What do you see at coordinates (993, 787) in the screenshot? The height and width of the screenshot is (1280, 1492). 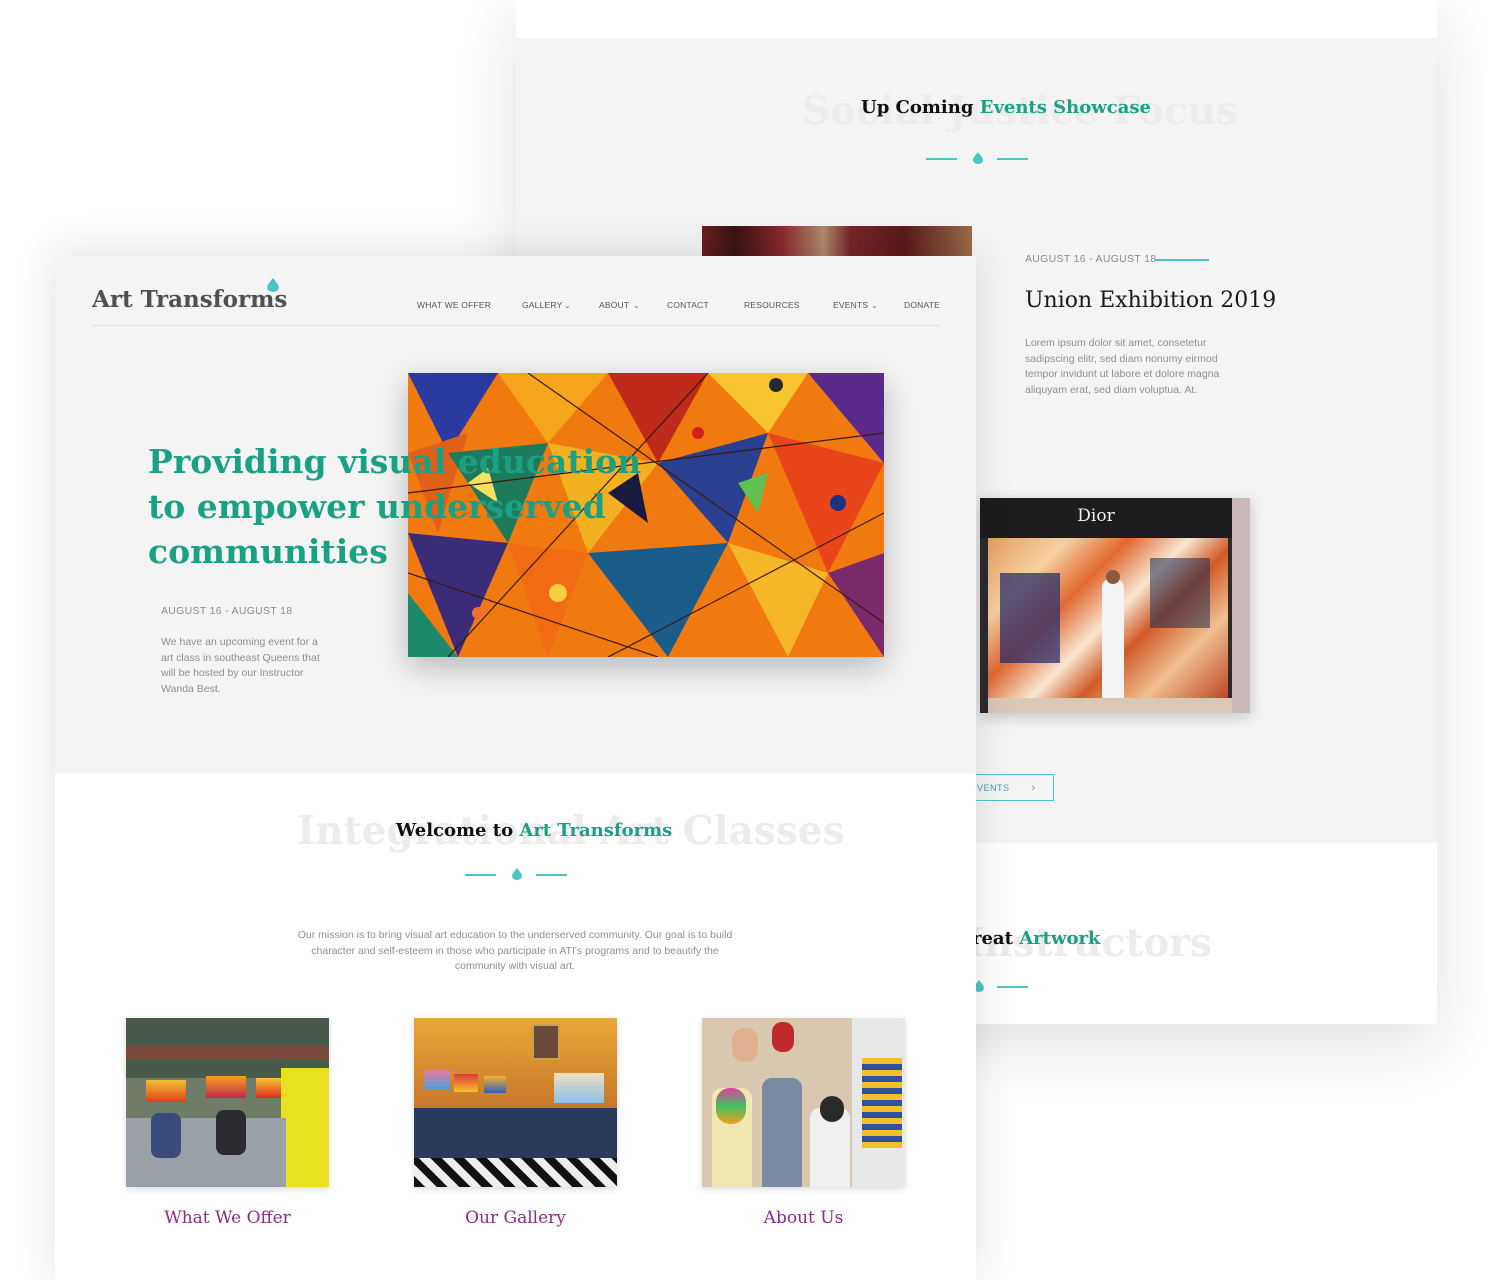 I see `all-events-button-label: VENTS` at bounding box center [993, 787].